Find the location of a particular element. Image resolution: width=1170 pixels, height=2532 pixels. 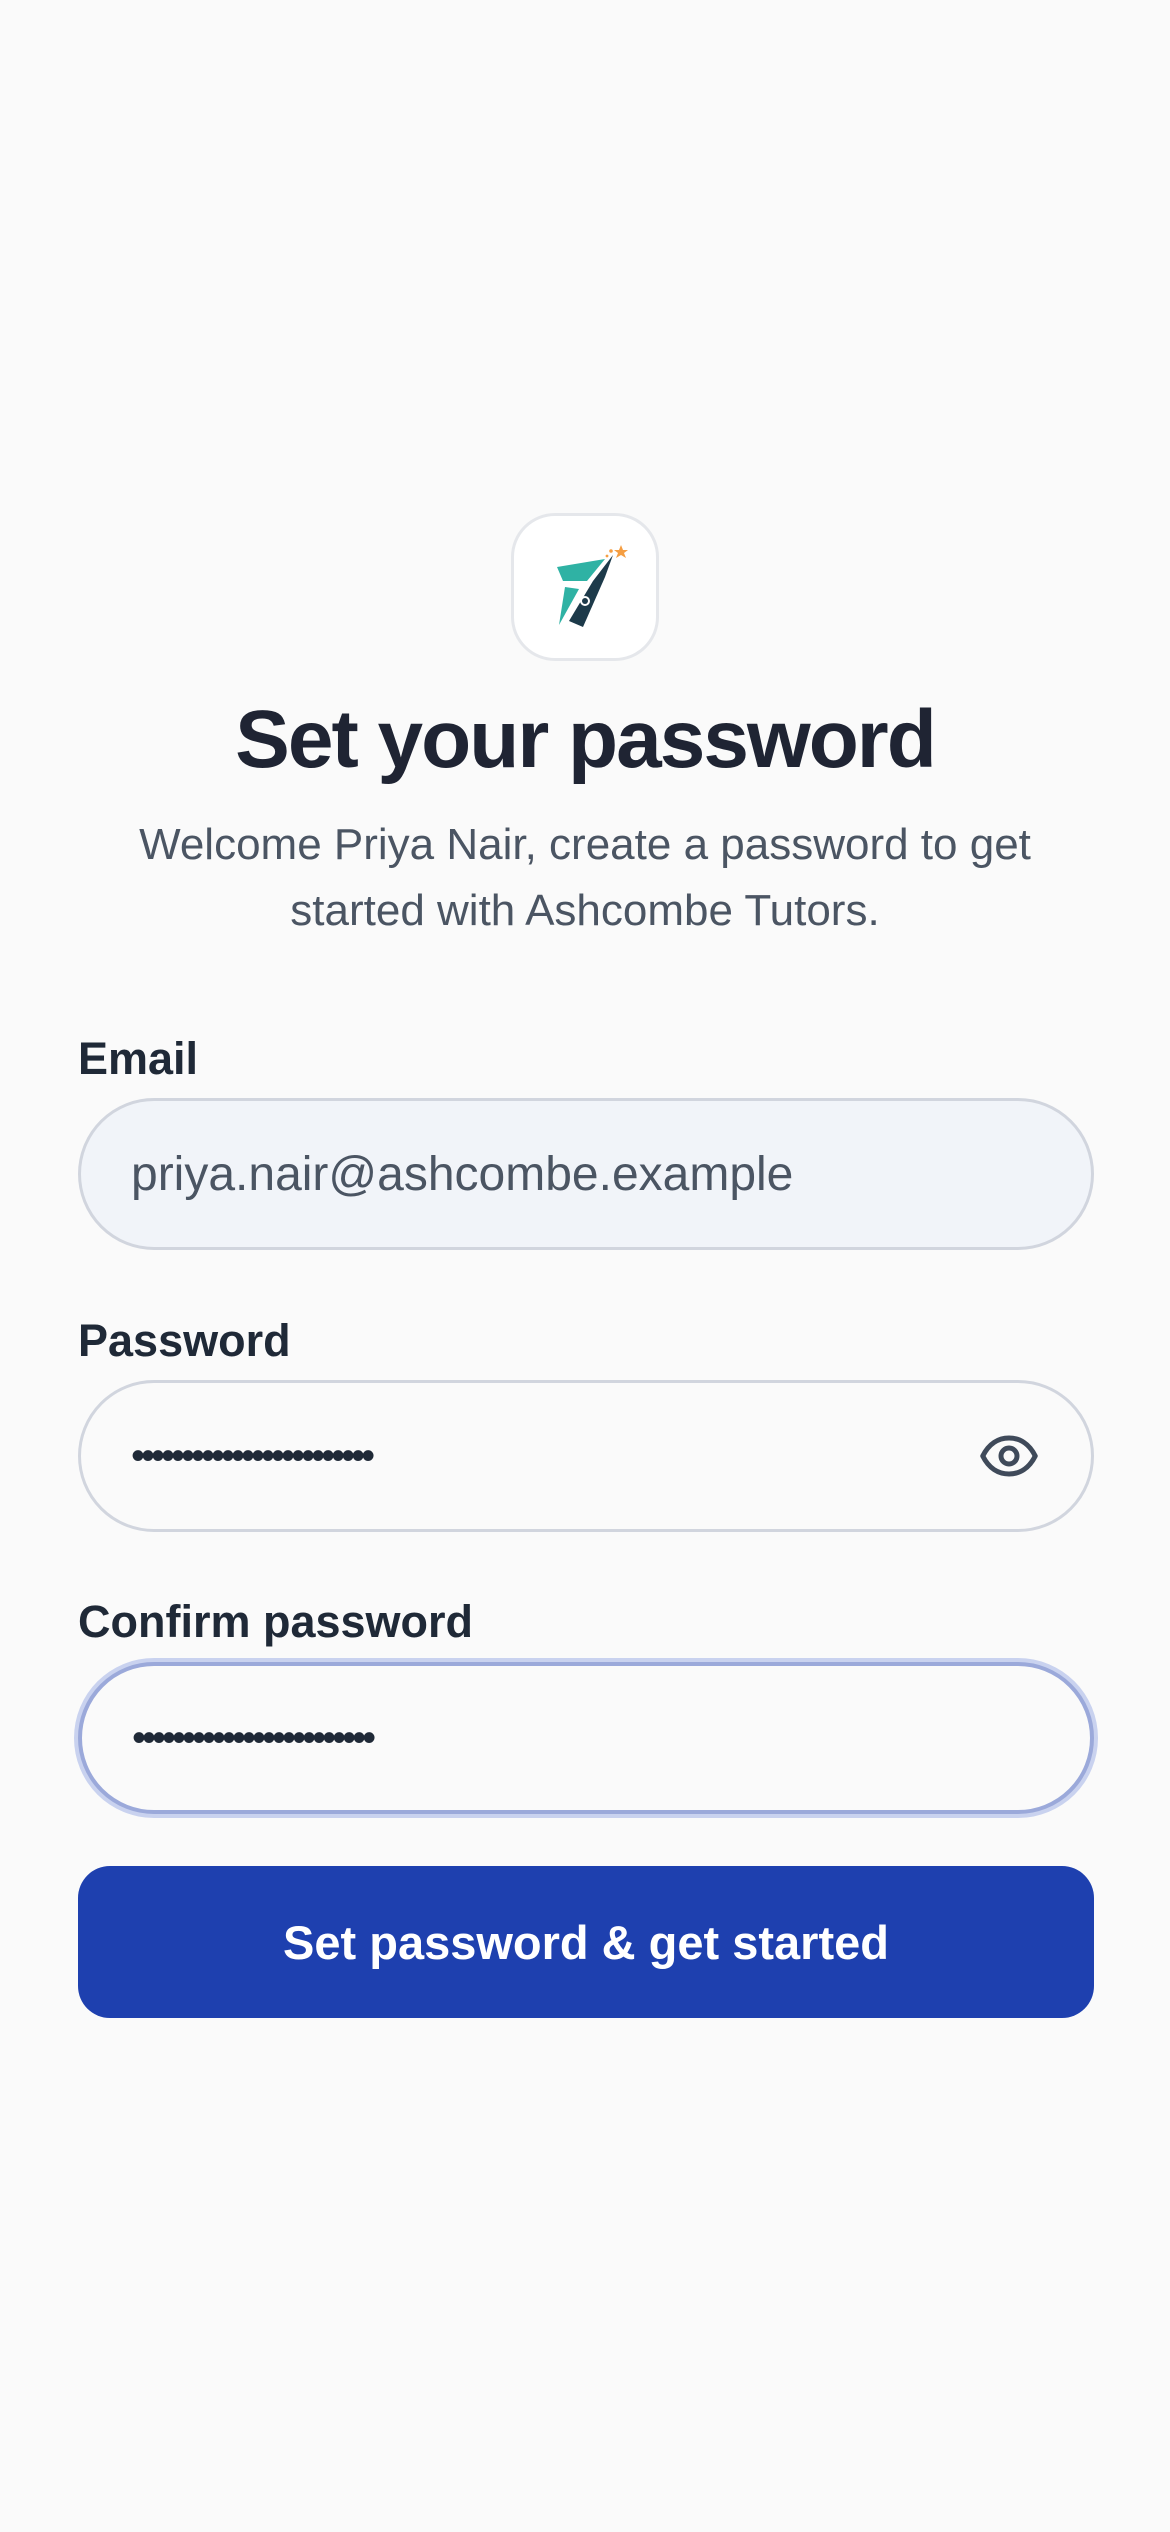

confirm-password-masked-value: •••••••••••••••••••••••• is located at coordinates (254, 1737).